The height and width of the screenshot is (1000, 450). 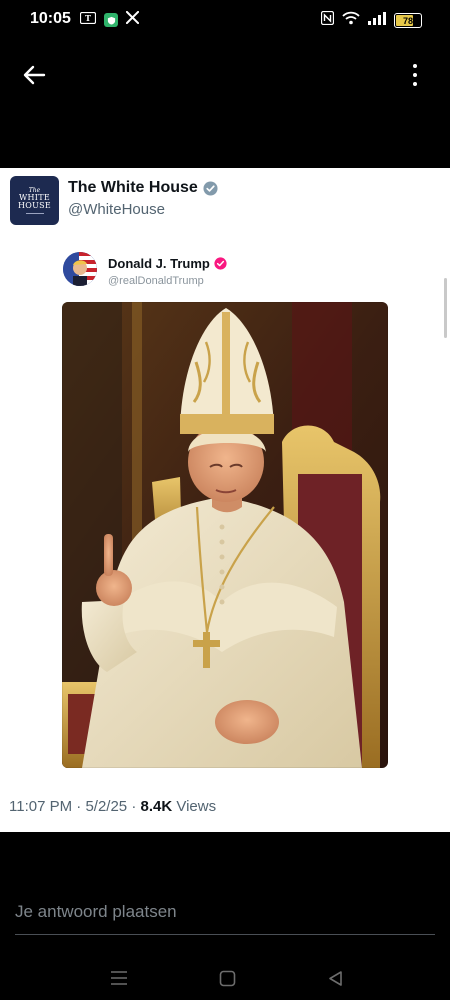 I want to click on shield-app-icon, so click(x=111, y=20).